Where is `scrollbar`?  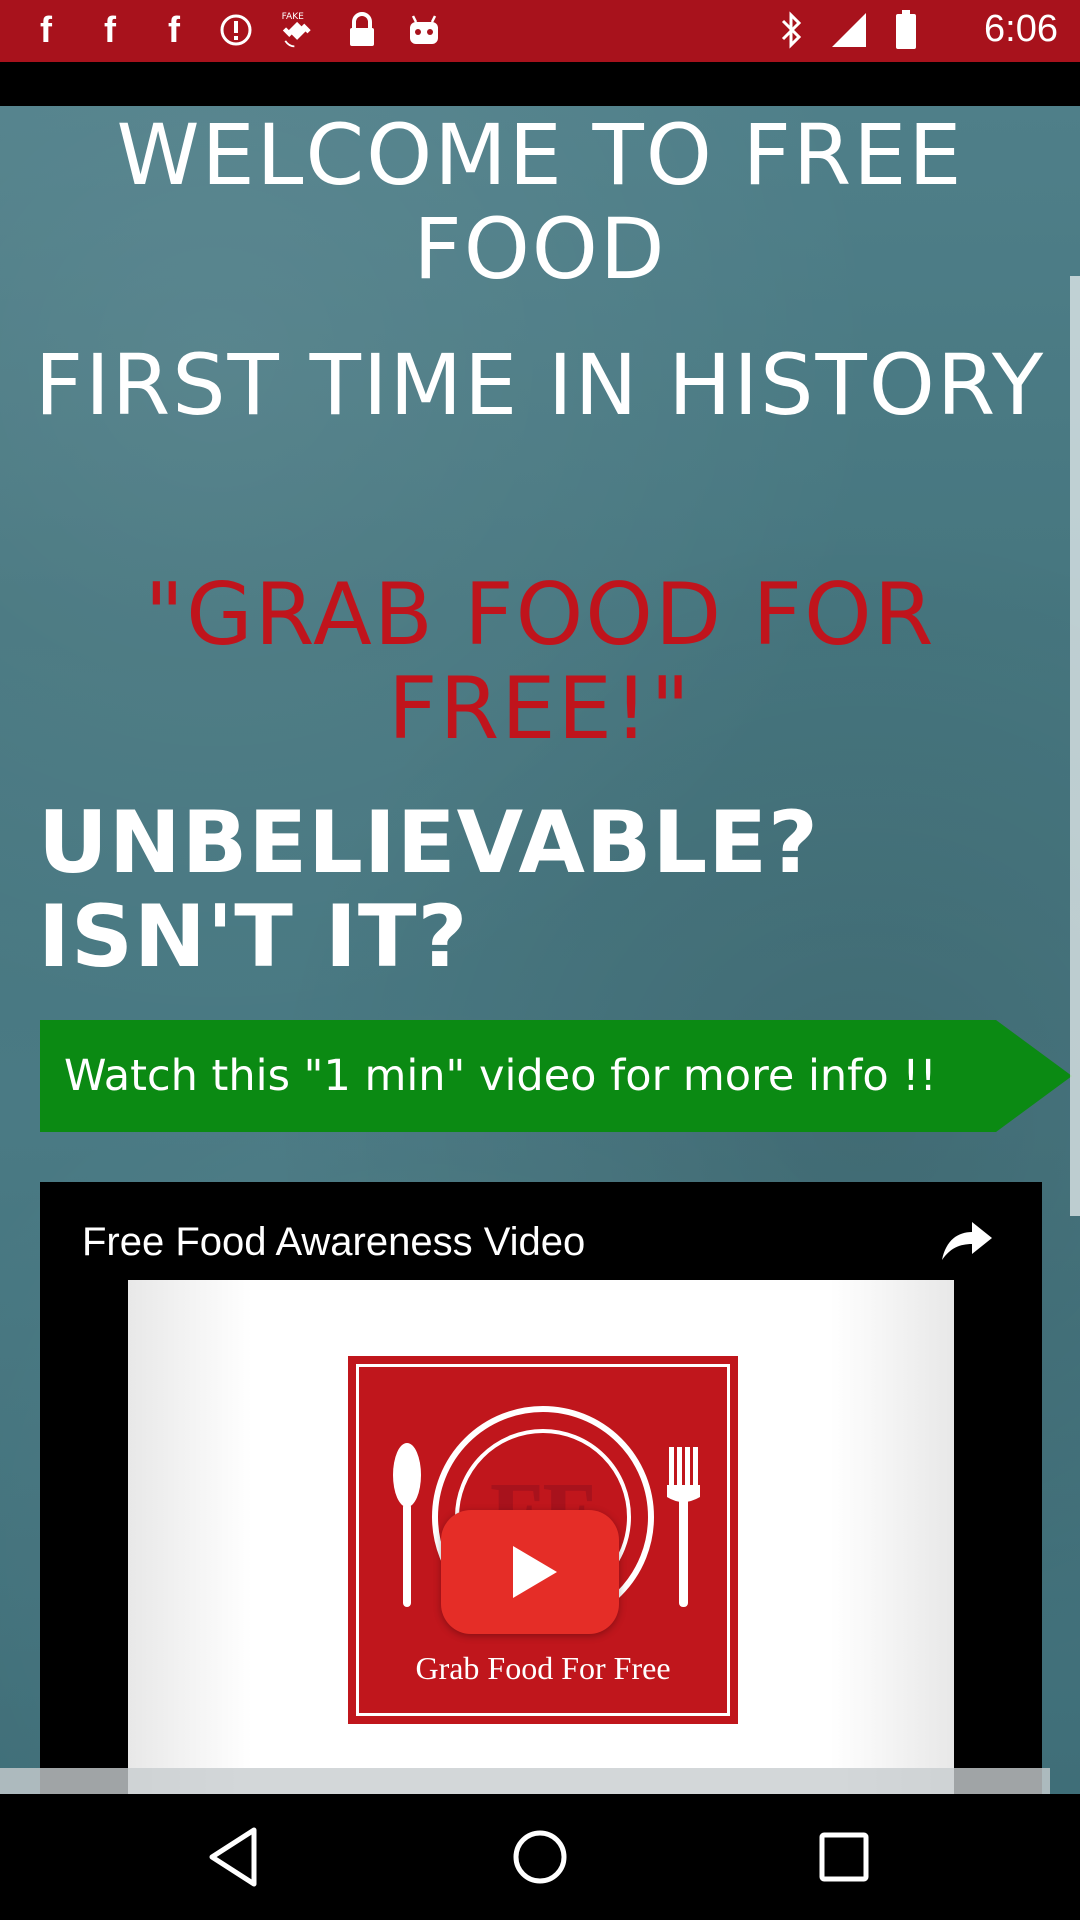 scrollbar is located at coordinates (1075, 746).